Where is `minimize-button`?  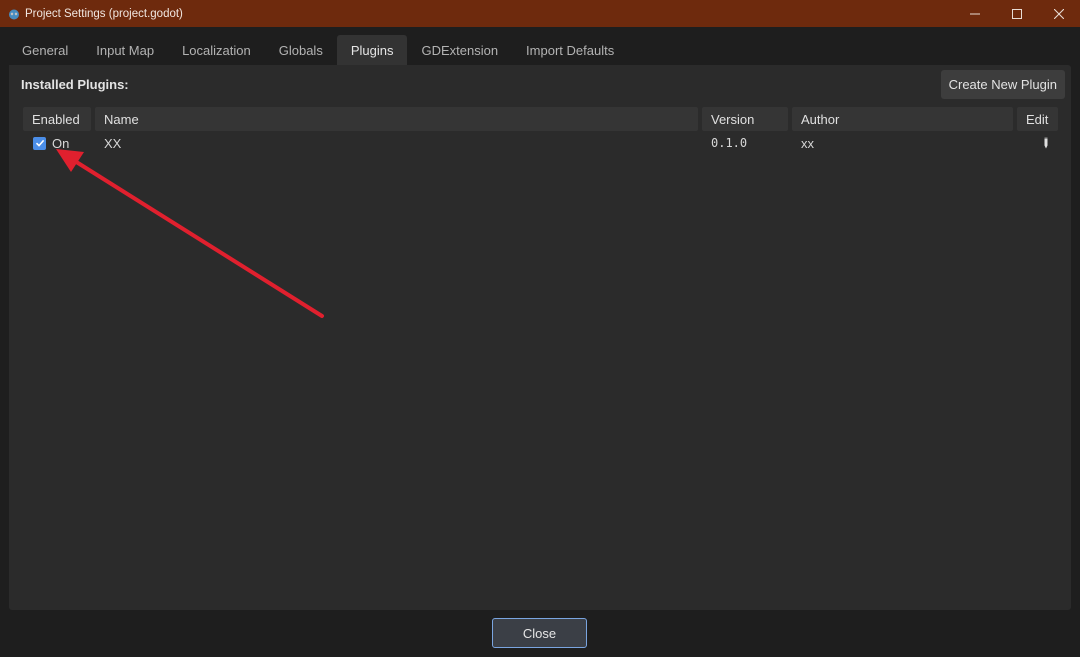
minimize-button is located at coordinates (975, 13).